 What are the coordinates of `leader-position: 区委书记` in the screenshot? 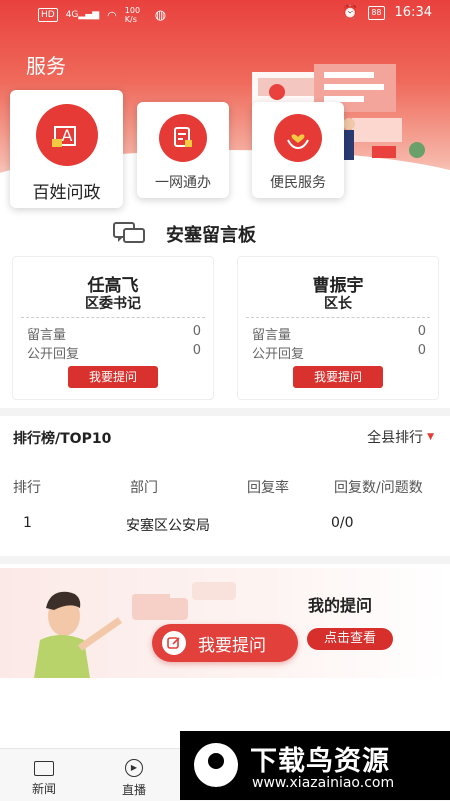 It's located at (113, 304).